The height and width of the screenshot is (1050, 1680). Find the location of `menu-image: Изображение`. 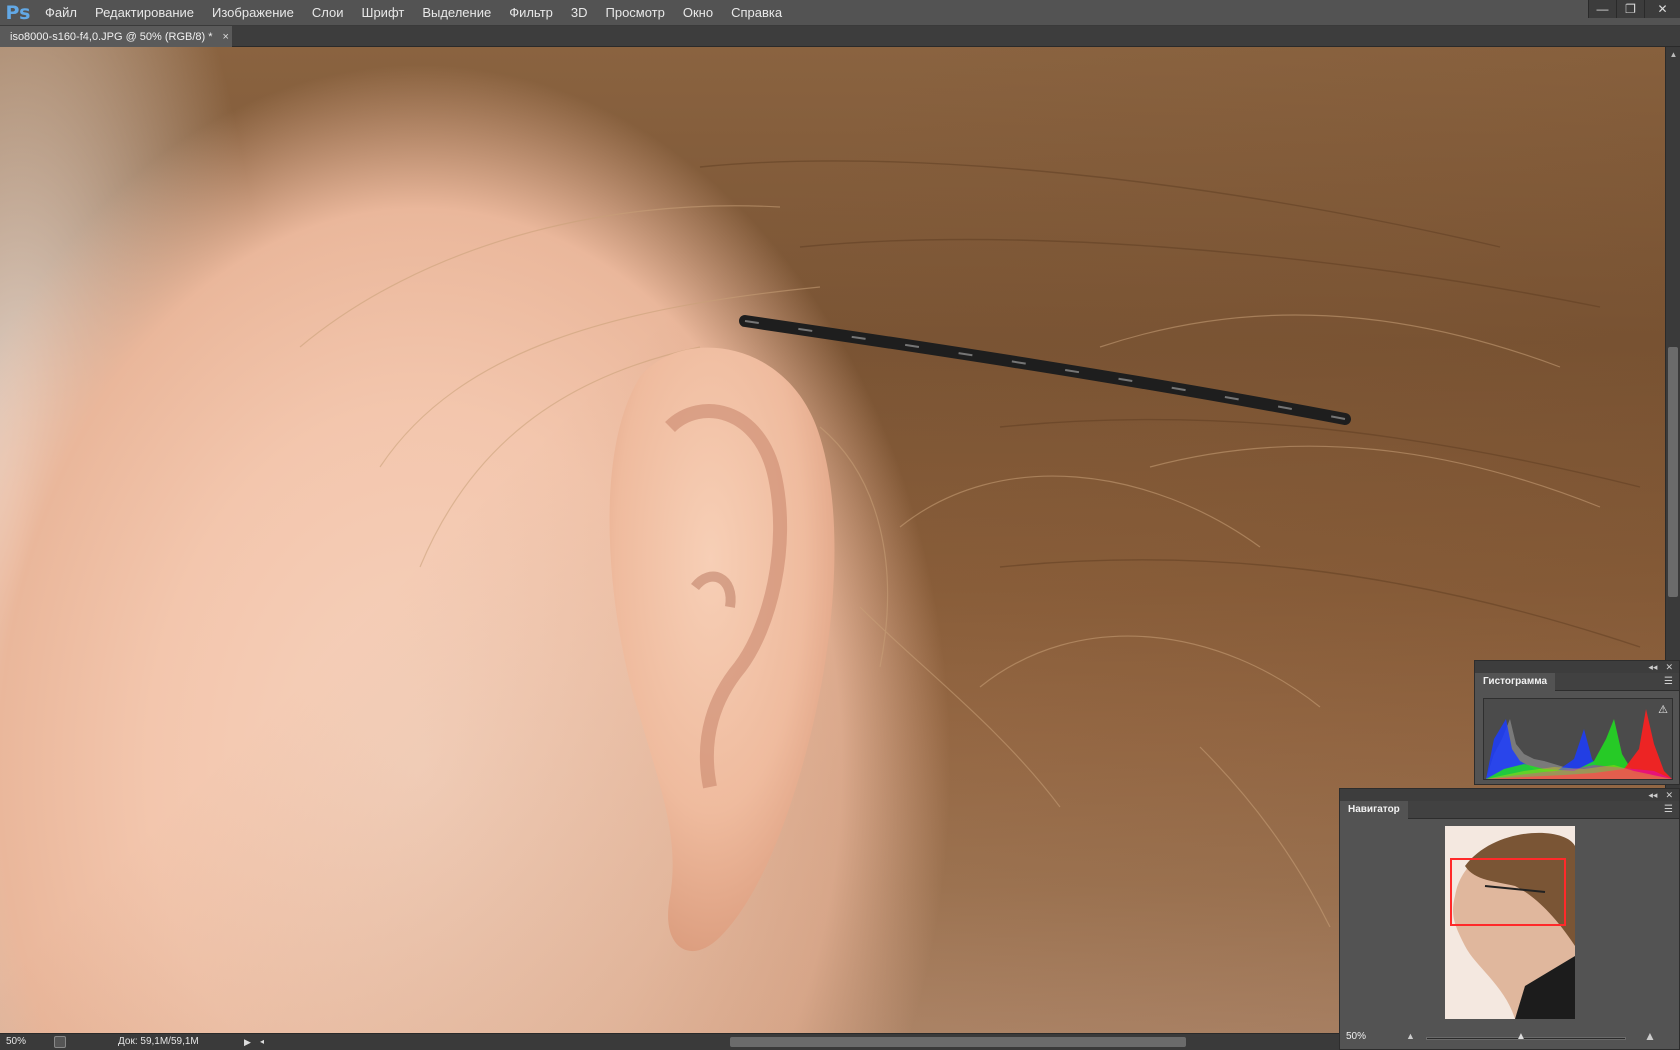

menu-image: Изображение is located at coordinates (253, 13).